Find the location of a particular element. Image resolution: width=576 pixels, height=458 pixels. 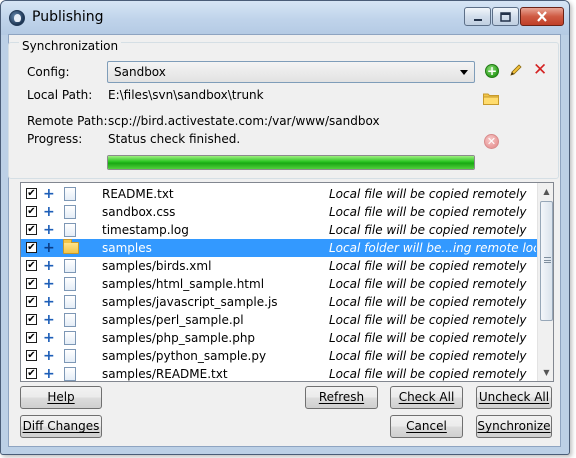

remote-path-label: Remote Path: is located at coordinates (67, 121).